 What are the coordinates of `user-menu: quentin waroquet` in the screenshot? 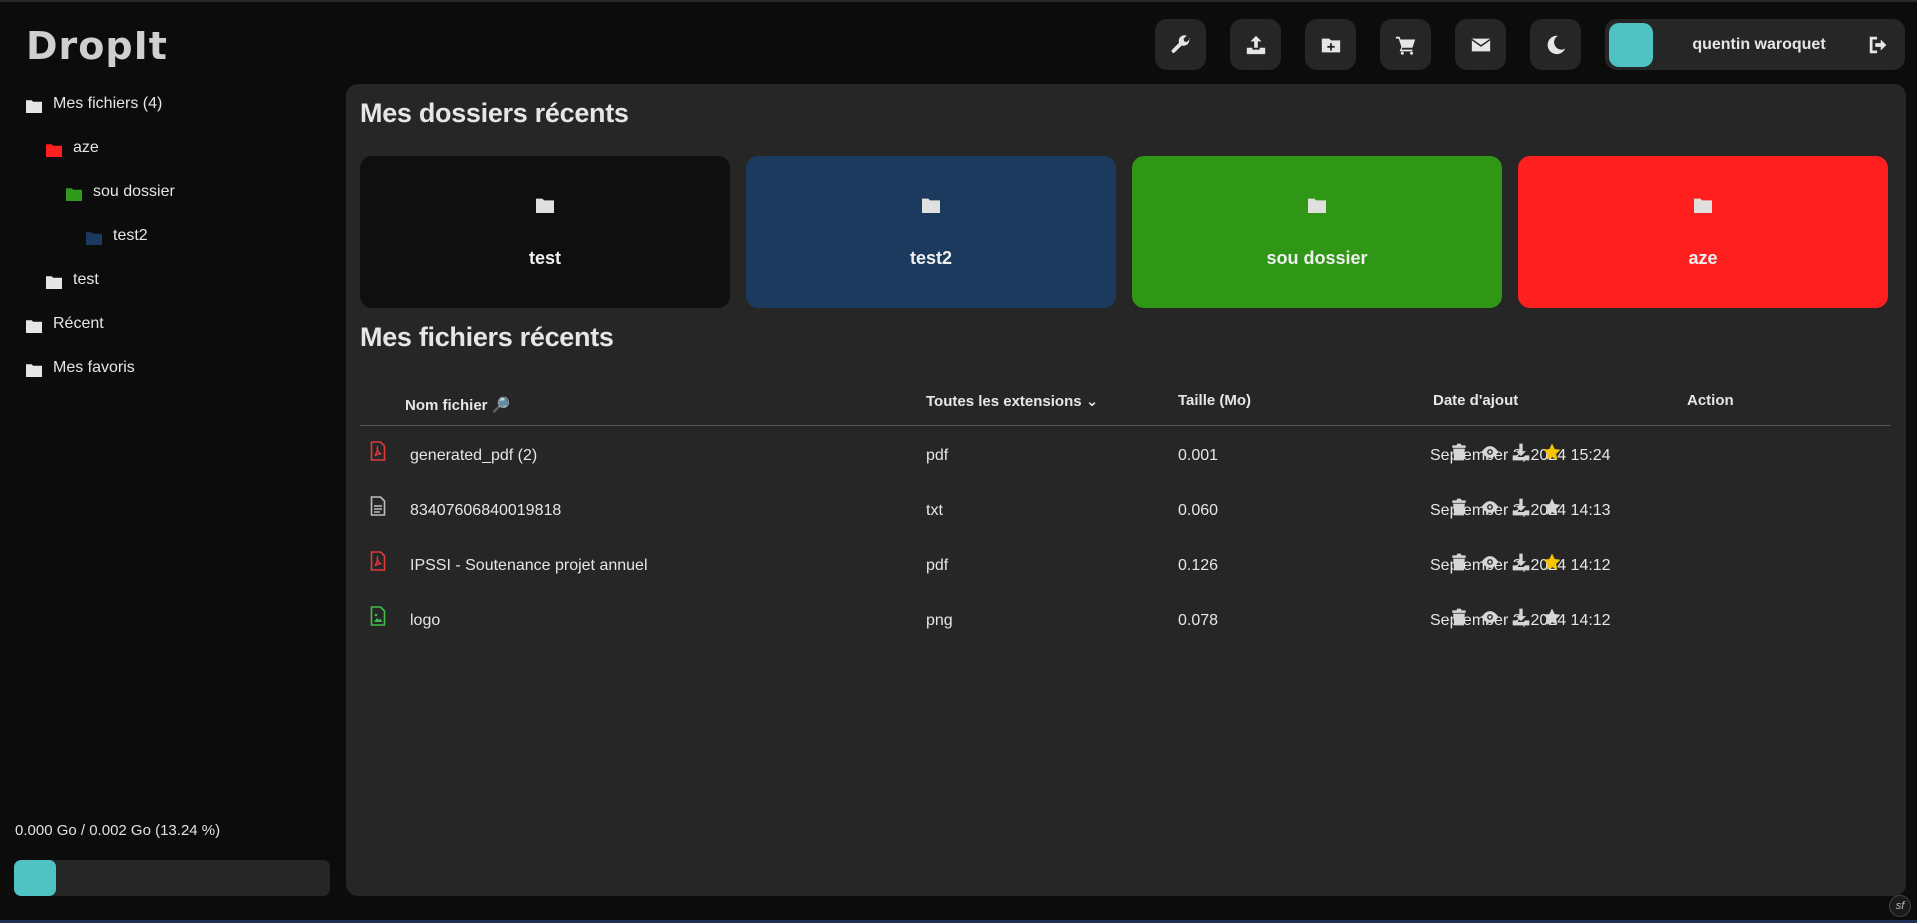 It's located at (1755, 44).